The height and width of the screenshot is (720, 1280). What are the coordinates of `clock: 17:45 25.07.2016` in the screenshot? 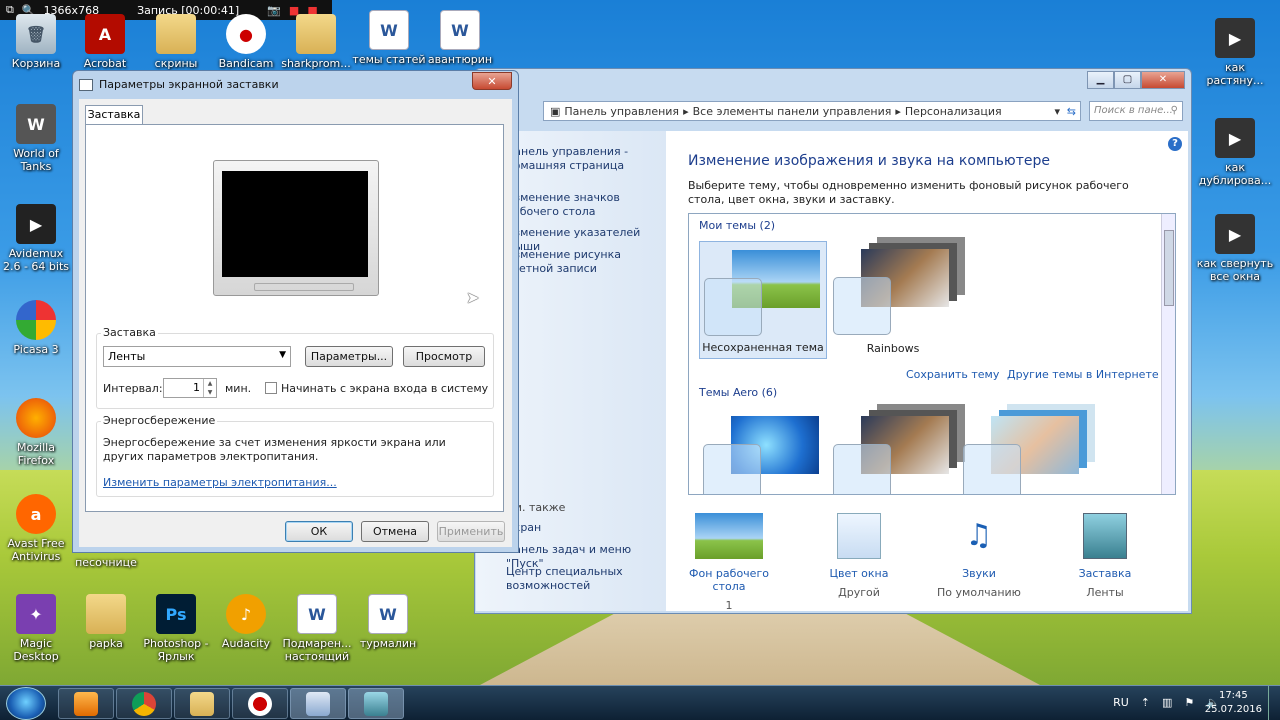 It's located at (1233, 703).